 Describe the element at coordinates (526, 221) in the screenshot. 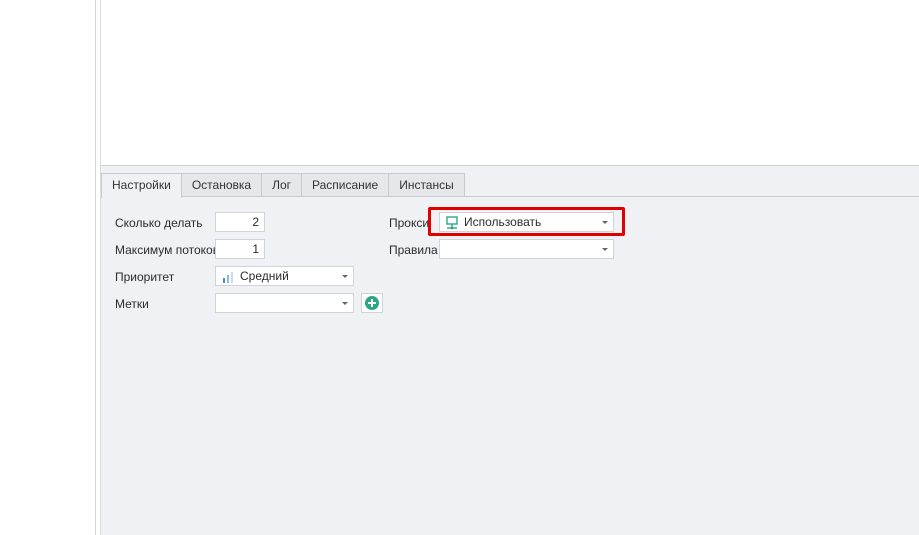

I see `highlight-box` at that location.